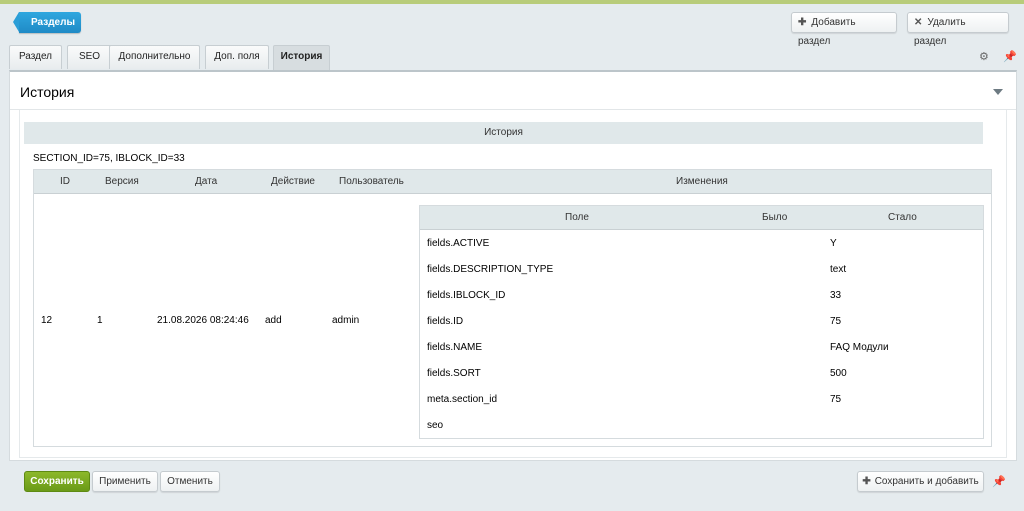 Image resolution: width=1024 pixels, height=511 pixels. What do you see at coordinates (838, 269) in the screenshot?
I see `change-became: text` at bounding box center [838, 269].